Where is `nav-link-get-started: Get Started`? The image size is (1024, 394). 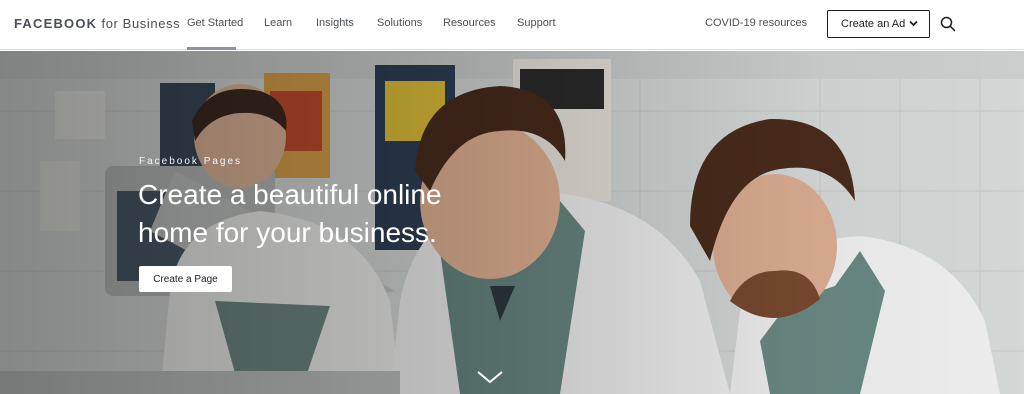
nav-link-get-started: Get Started is located at coordinates (215, 23).